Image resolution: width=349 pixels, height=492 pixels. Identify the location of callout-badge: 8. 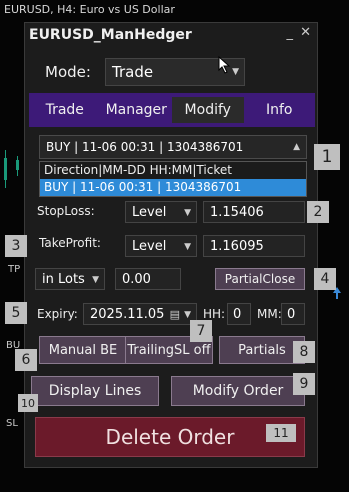
(304, 352).